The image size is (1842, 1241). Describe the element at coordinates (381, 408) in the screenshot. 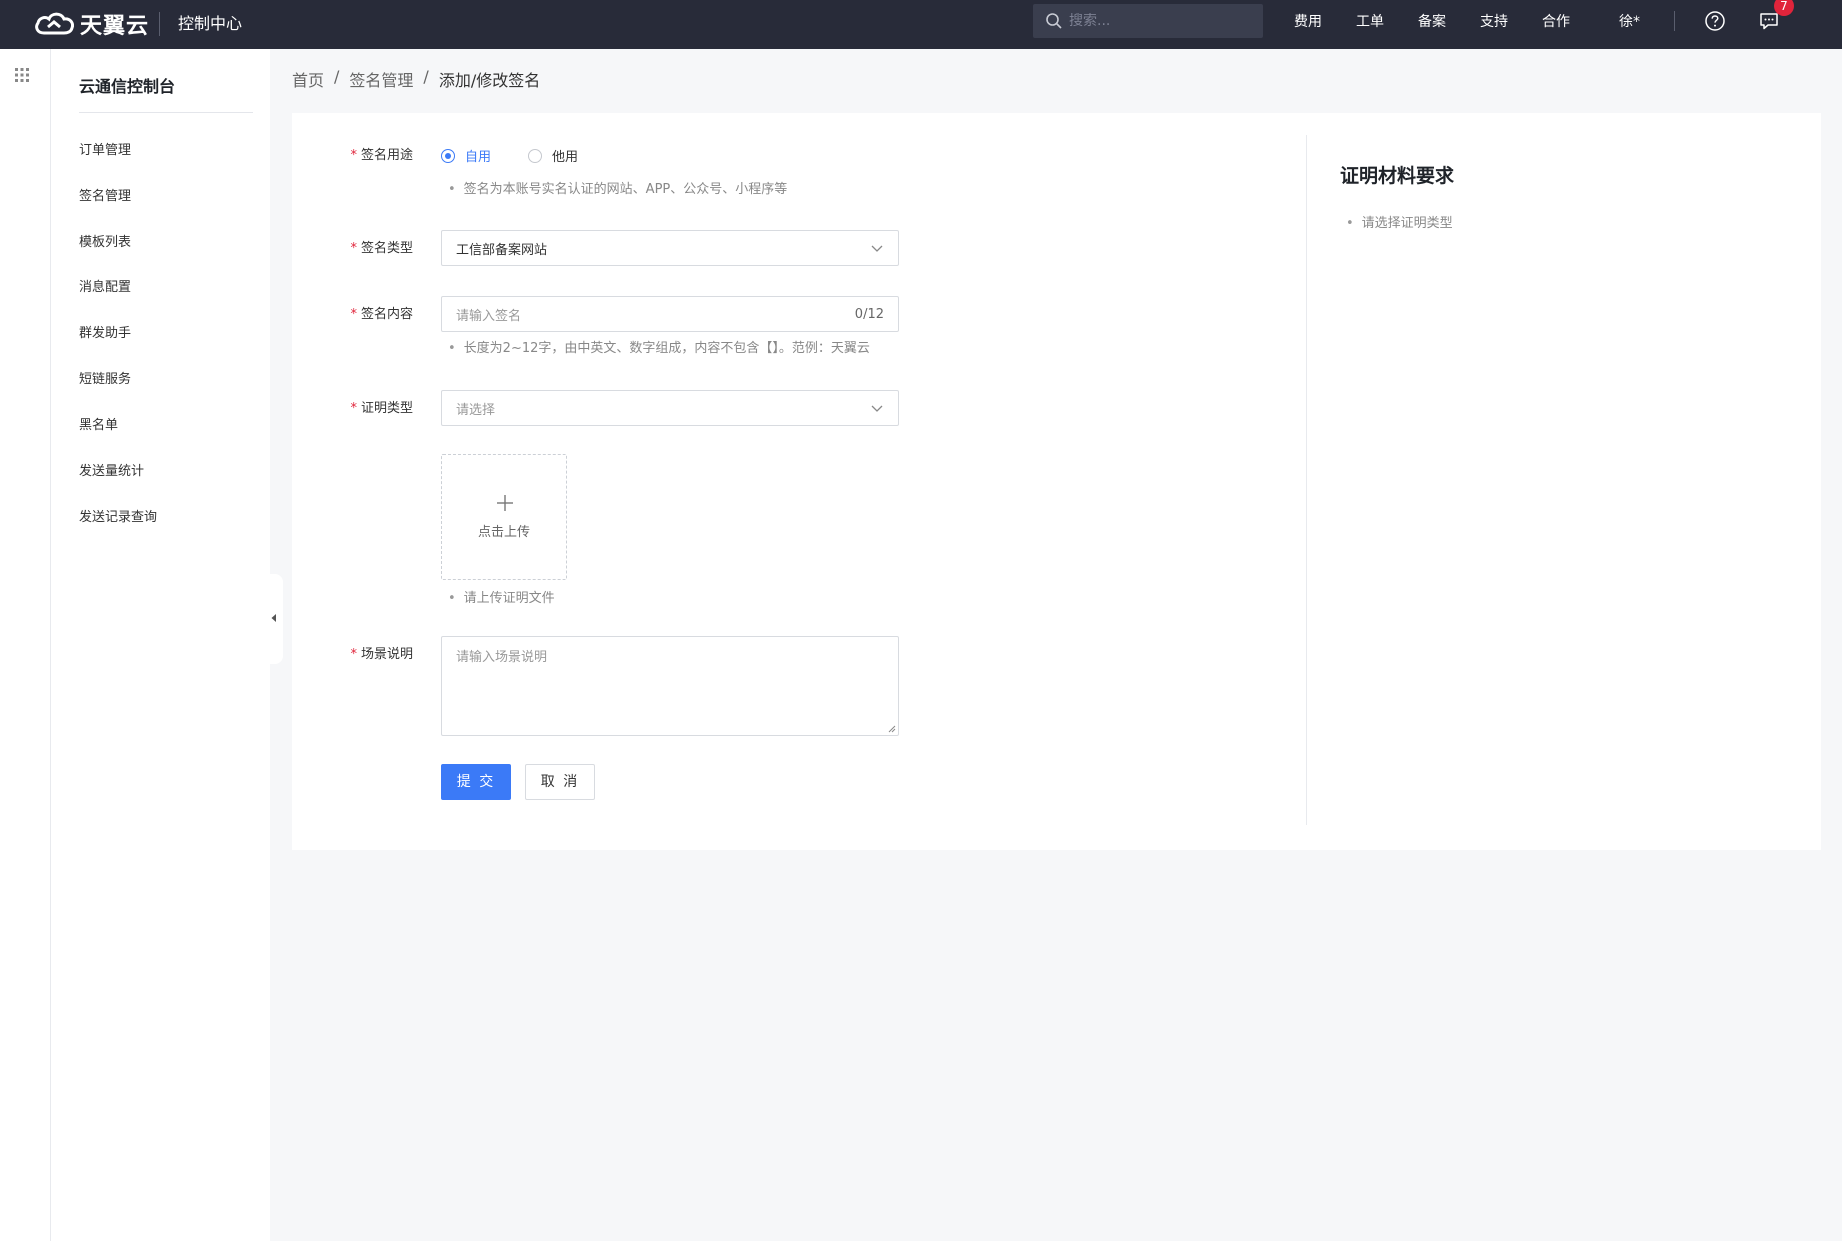

I see `proof-label: * 证明类型` at that location.